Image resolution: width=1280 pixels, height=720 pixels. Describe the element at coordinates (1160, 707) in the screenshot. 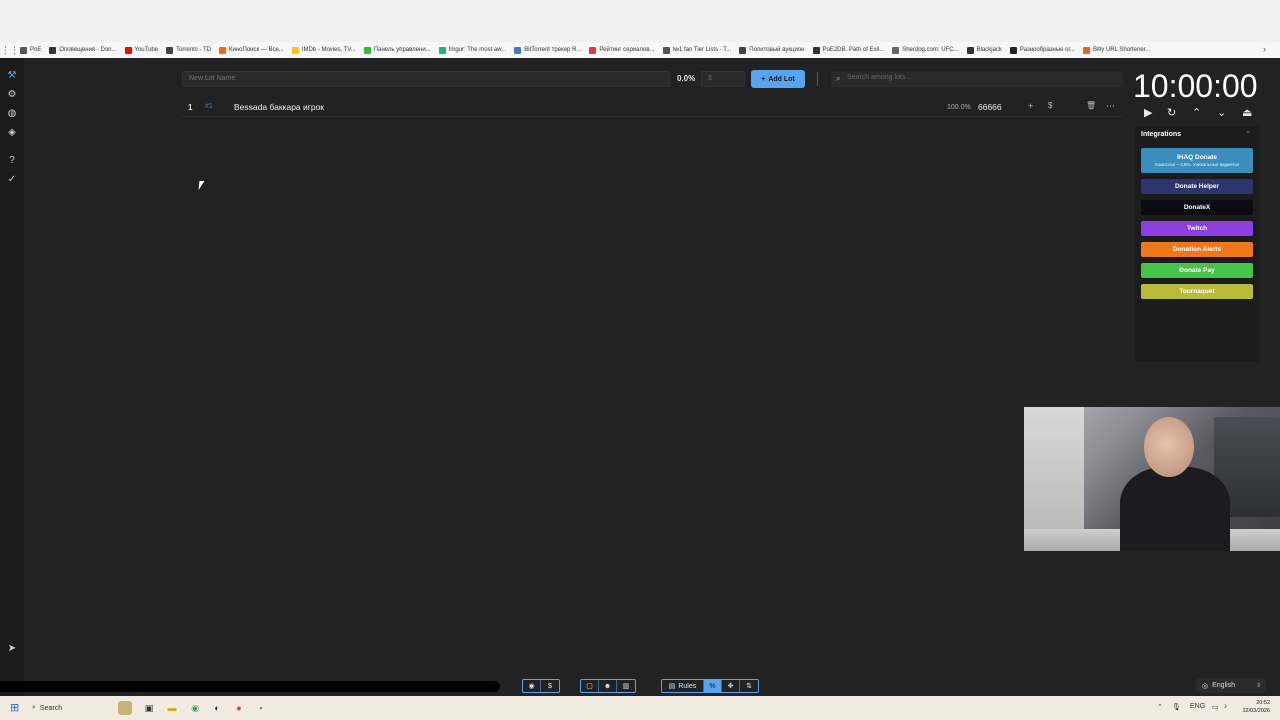

I see `tray-chevron-icon: ⌃` at that location.